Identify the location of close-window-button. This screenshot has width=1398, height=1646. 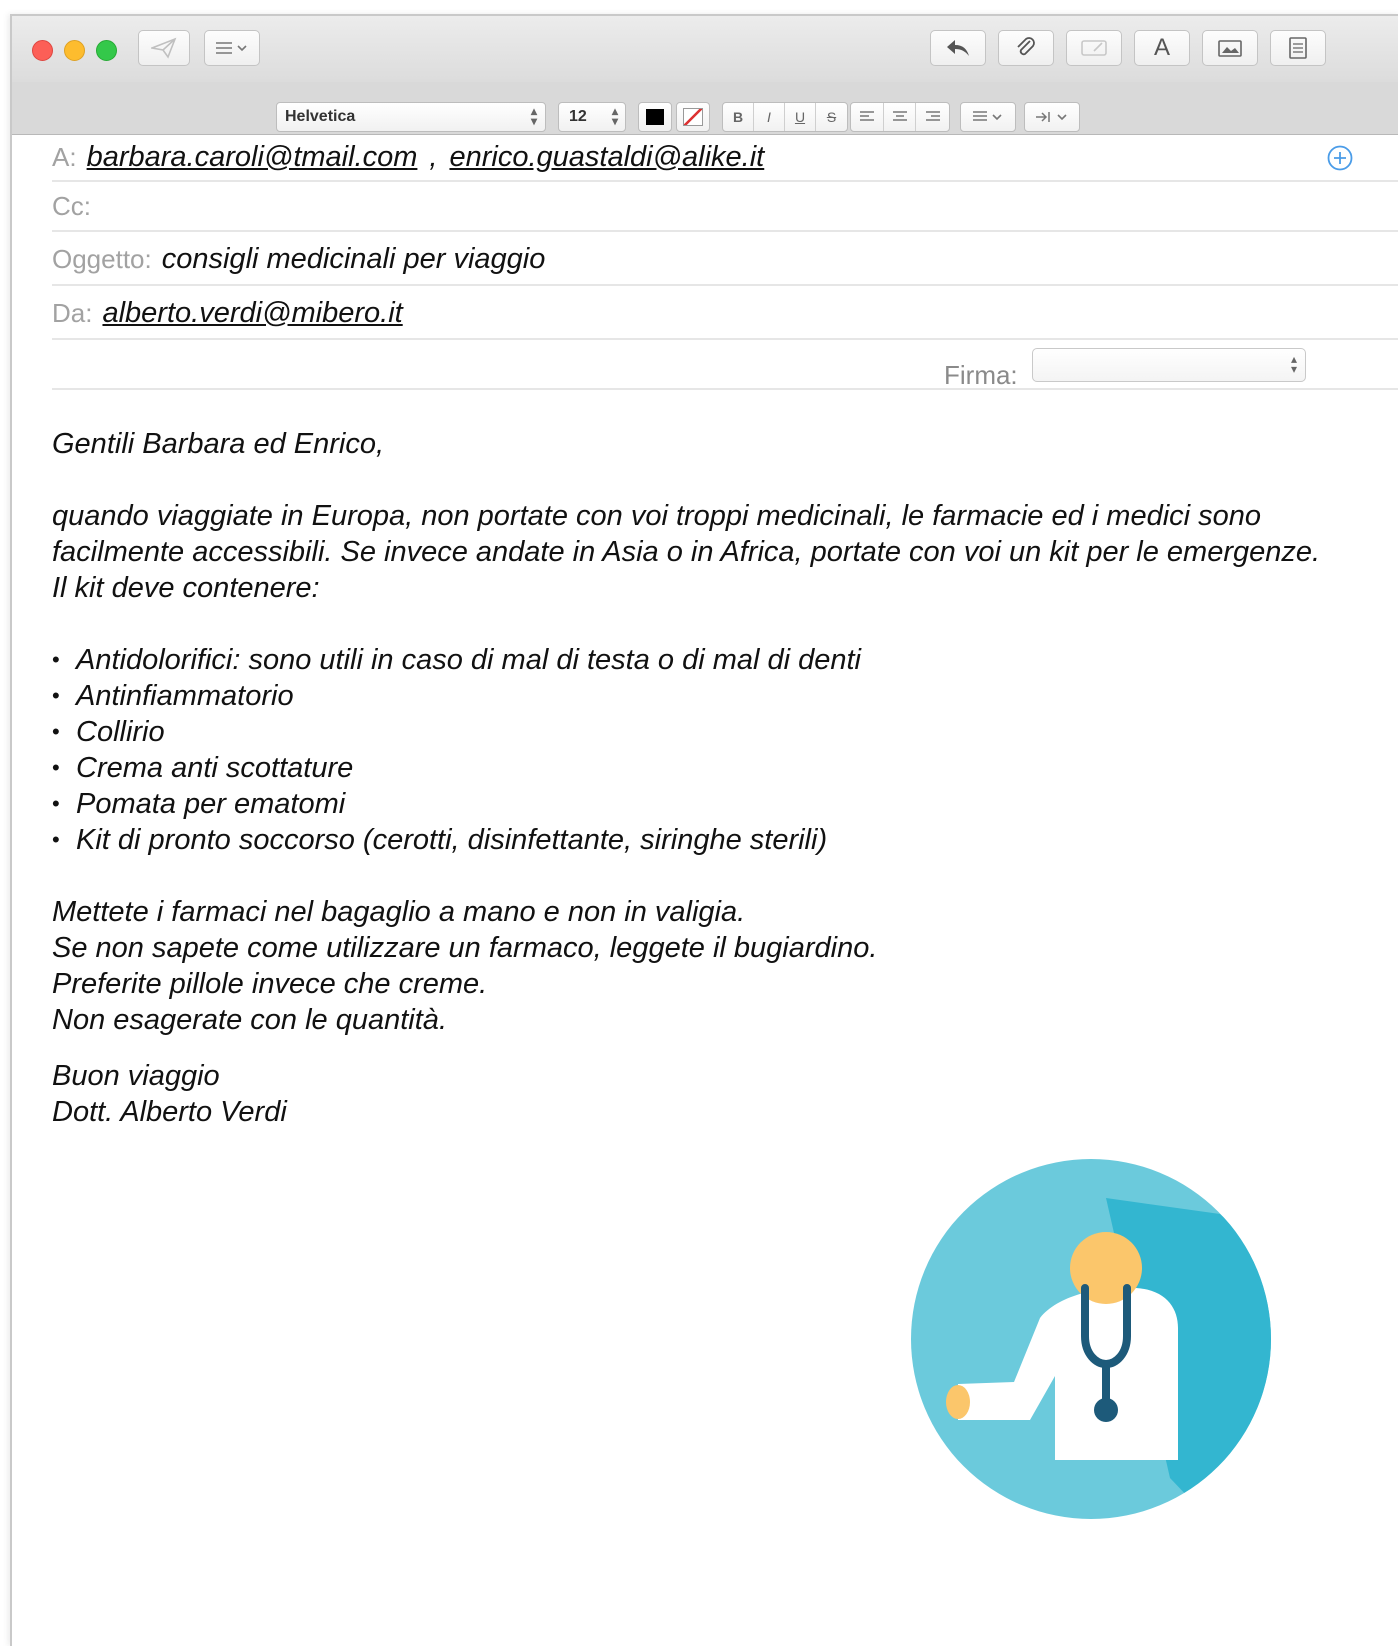
(42, 50).